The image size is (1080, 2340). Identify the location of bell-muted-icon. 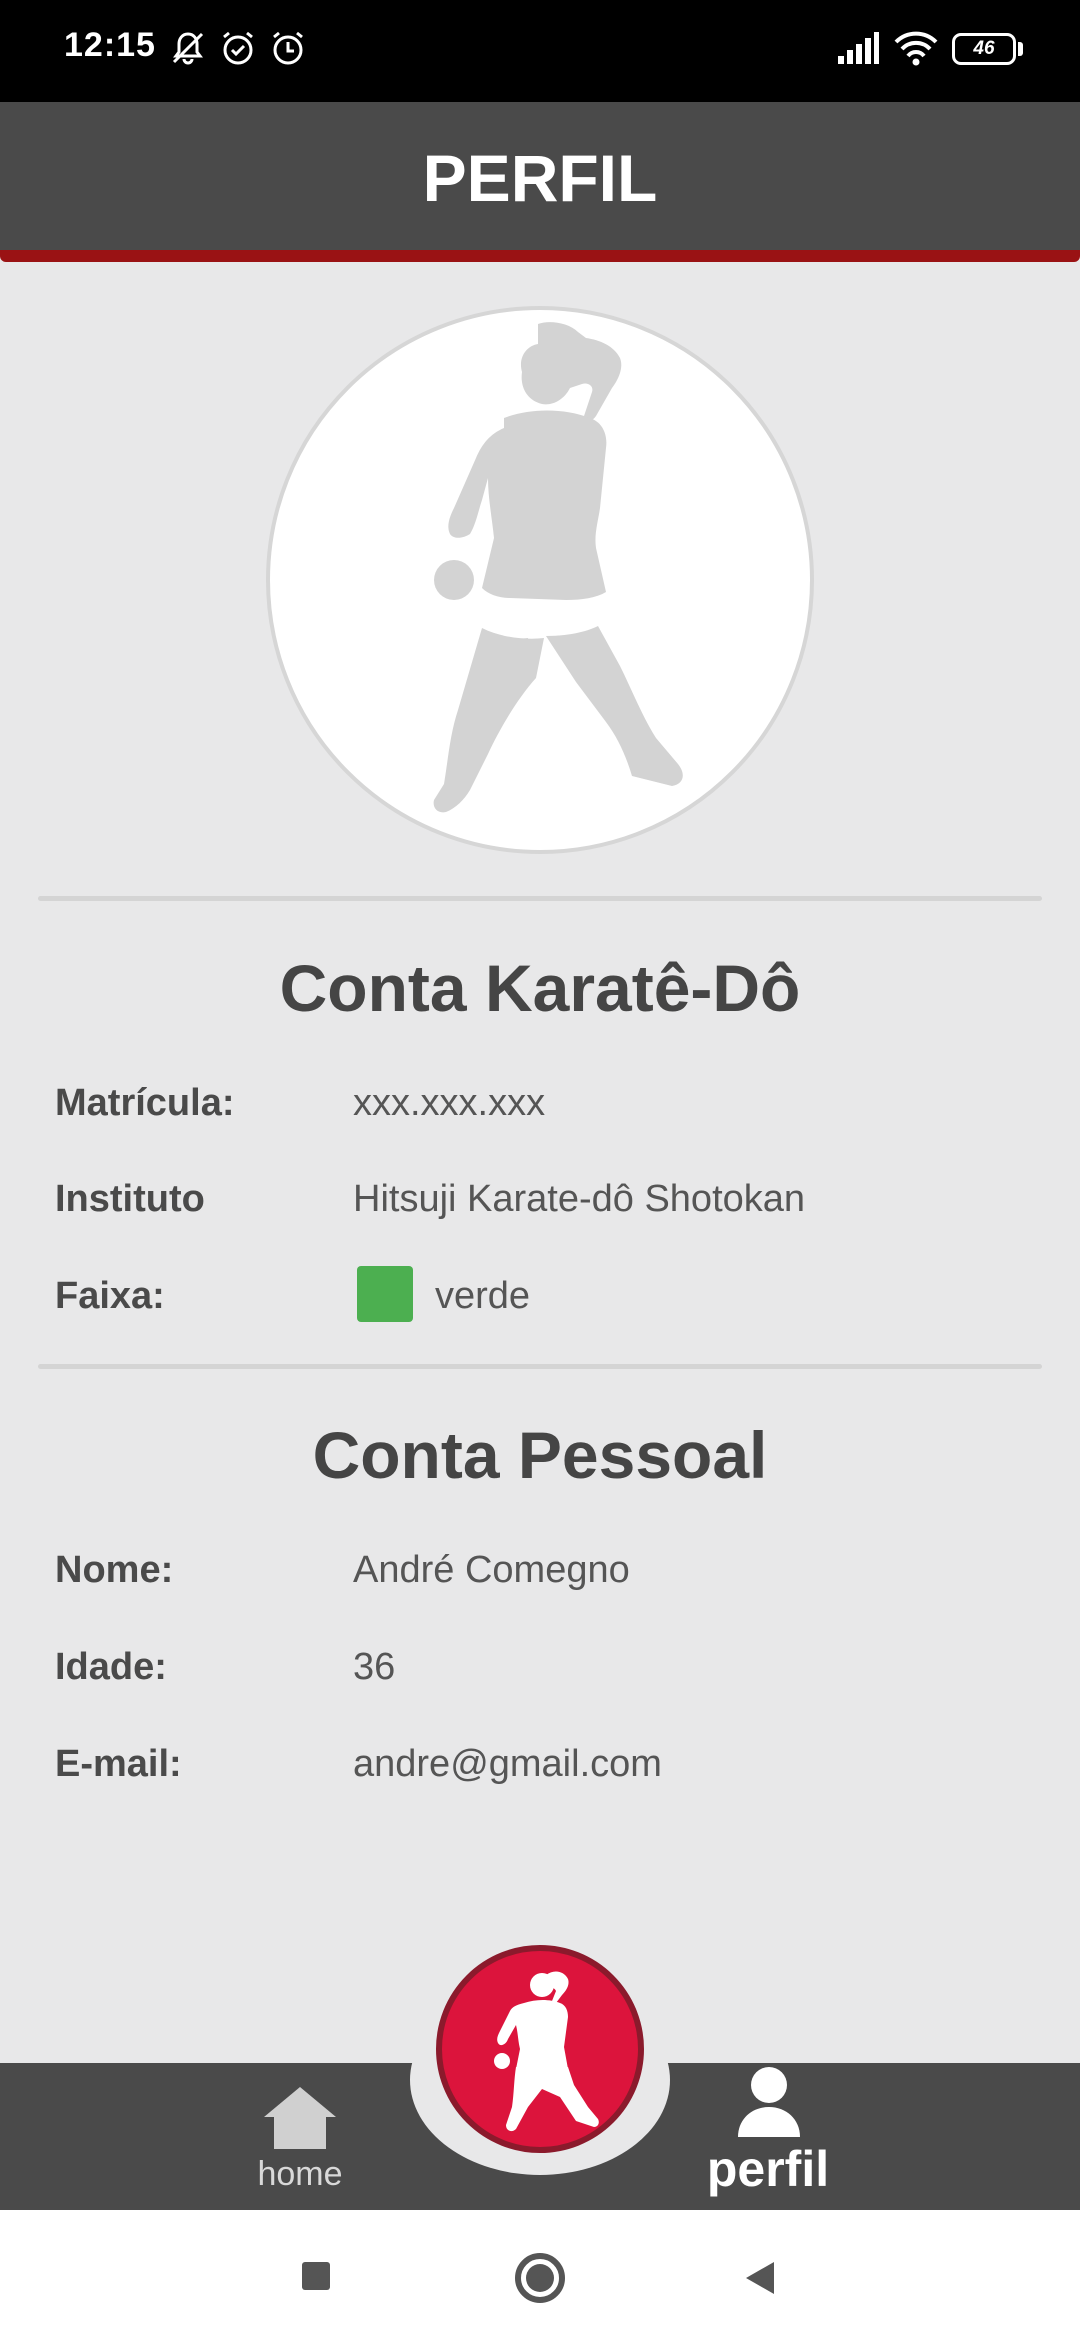
(188, 48).